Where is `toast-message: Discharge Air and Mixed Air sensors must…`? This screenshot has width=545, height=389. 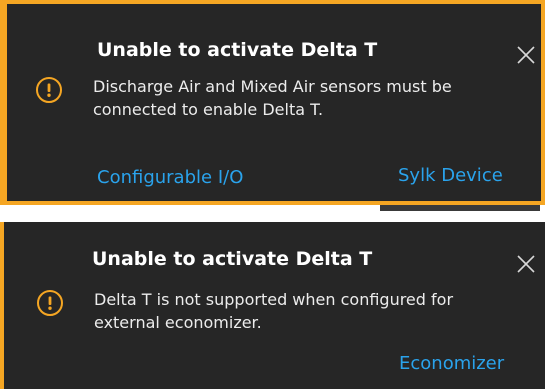
toast-message: Discharge Air and Mixed Air sensors must… is located at coordinates (313, 98).